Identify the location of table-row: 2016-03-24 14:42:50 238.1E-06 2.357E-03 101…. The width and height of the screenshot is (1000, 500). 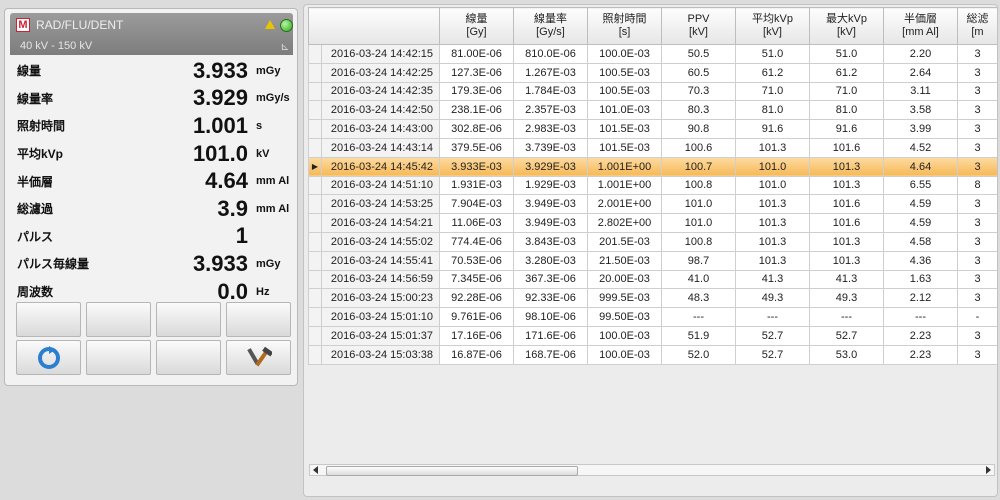
(652, 110).